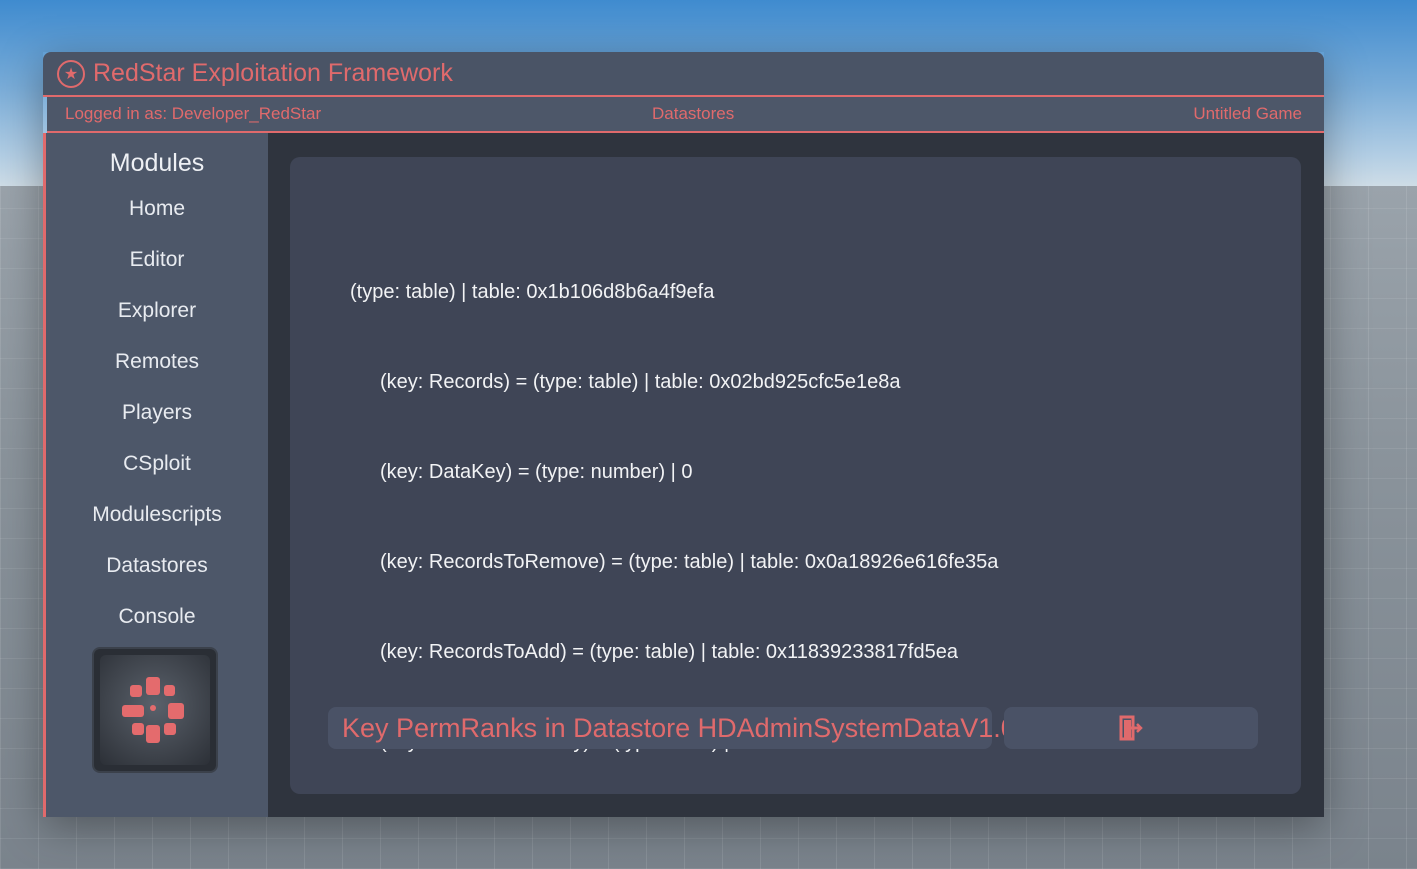 This screenshot has width=1417, height=869. Describe the element at coordinates (157, 464) in the screenshot. I see `sidebar-item-csploit: CSploit` at that location.